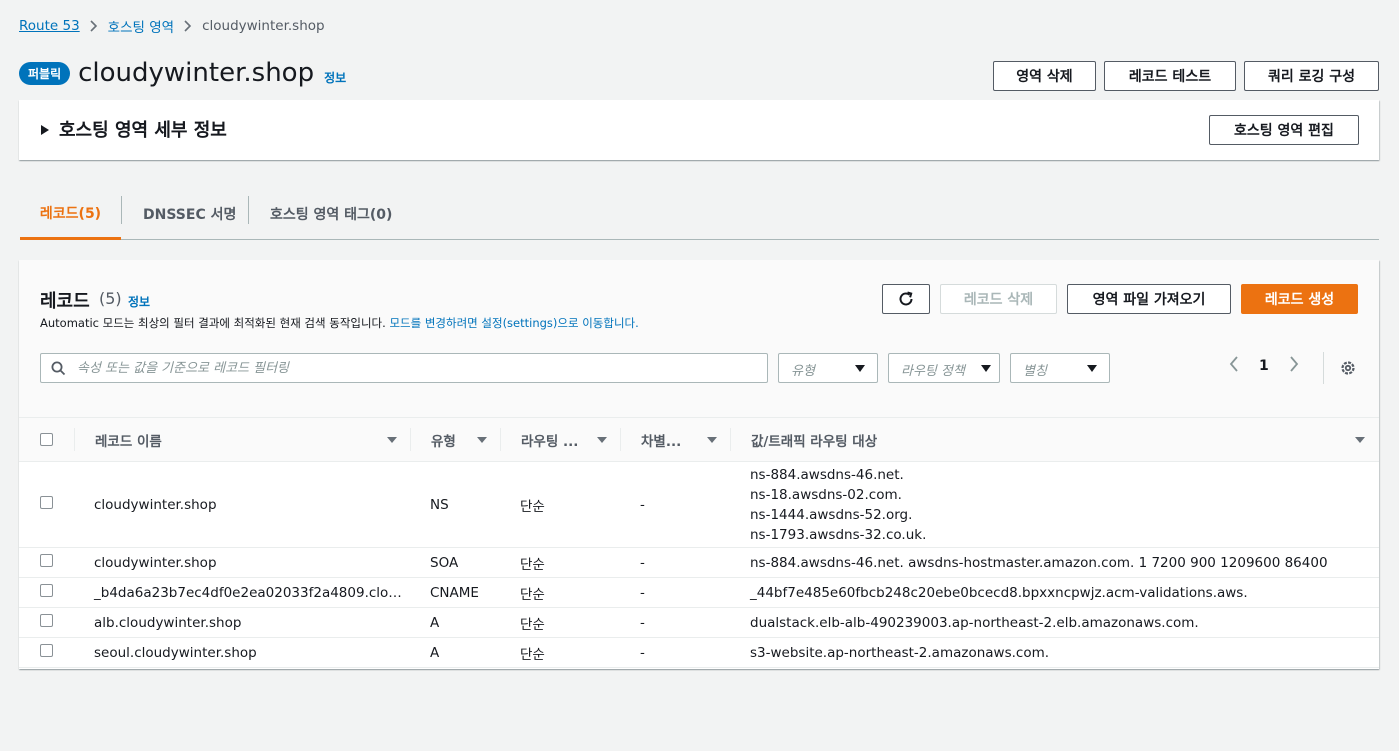 The width and height of the screenshot is (1399, 751). What do you see at coordinates (1311, 76) in the screenshot?
I see `query-logging-button: 쿼리 로깅 구성` at bounding box center [1311, 76].